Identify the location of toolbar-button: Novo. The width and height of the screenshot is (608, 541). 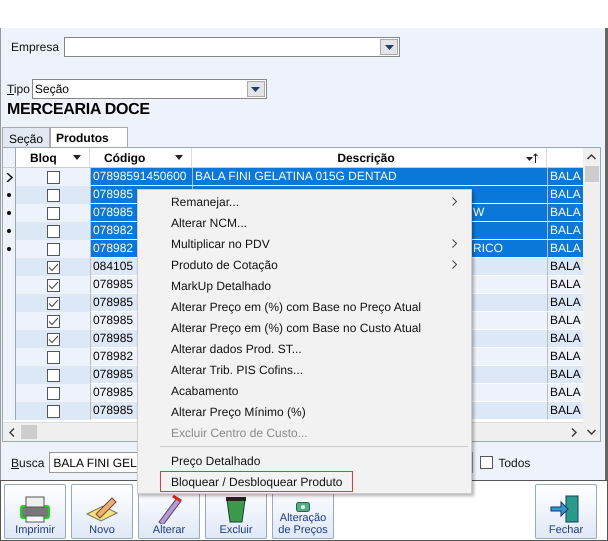
(102, 511).